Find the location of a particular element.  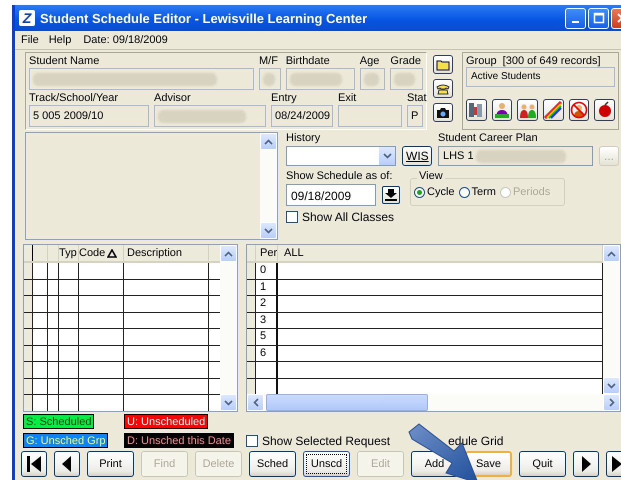

scroll-right-button is located at coordinates (611, 402).